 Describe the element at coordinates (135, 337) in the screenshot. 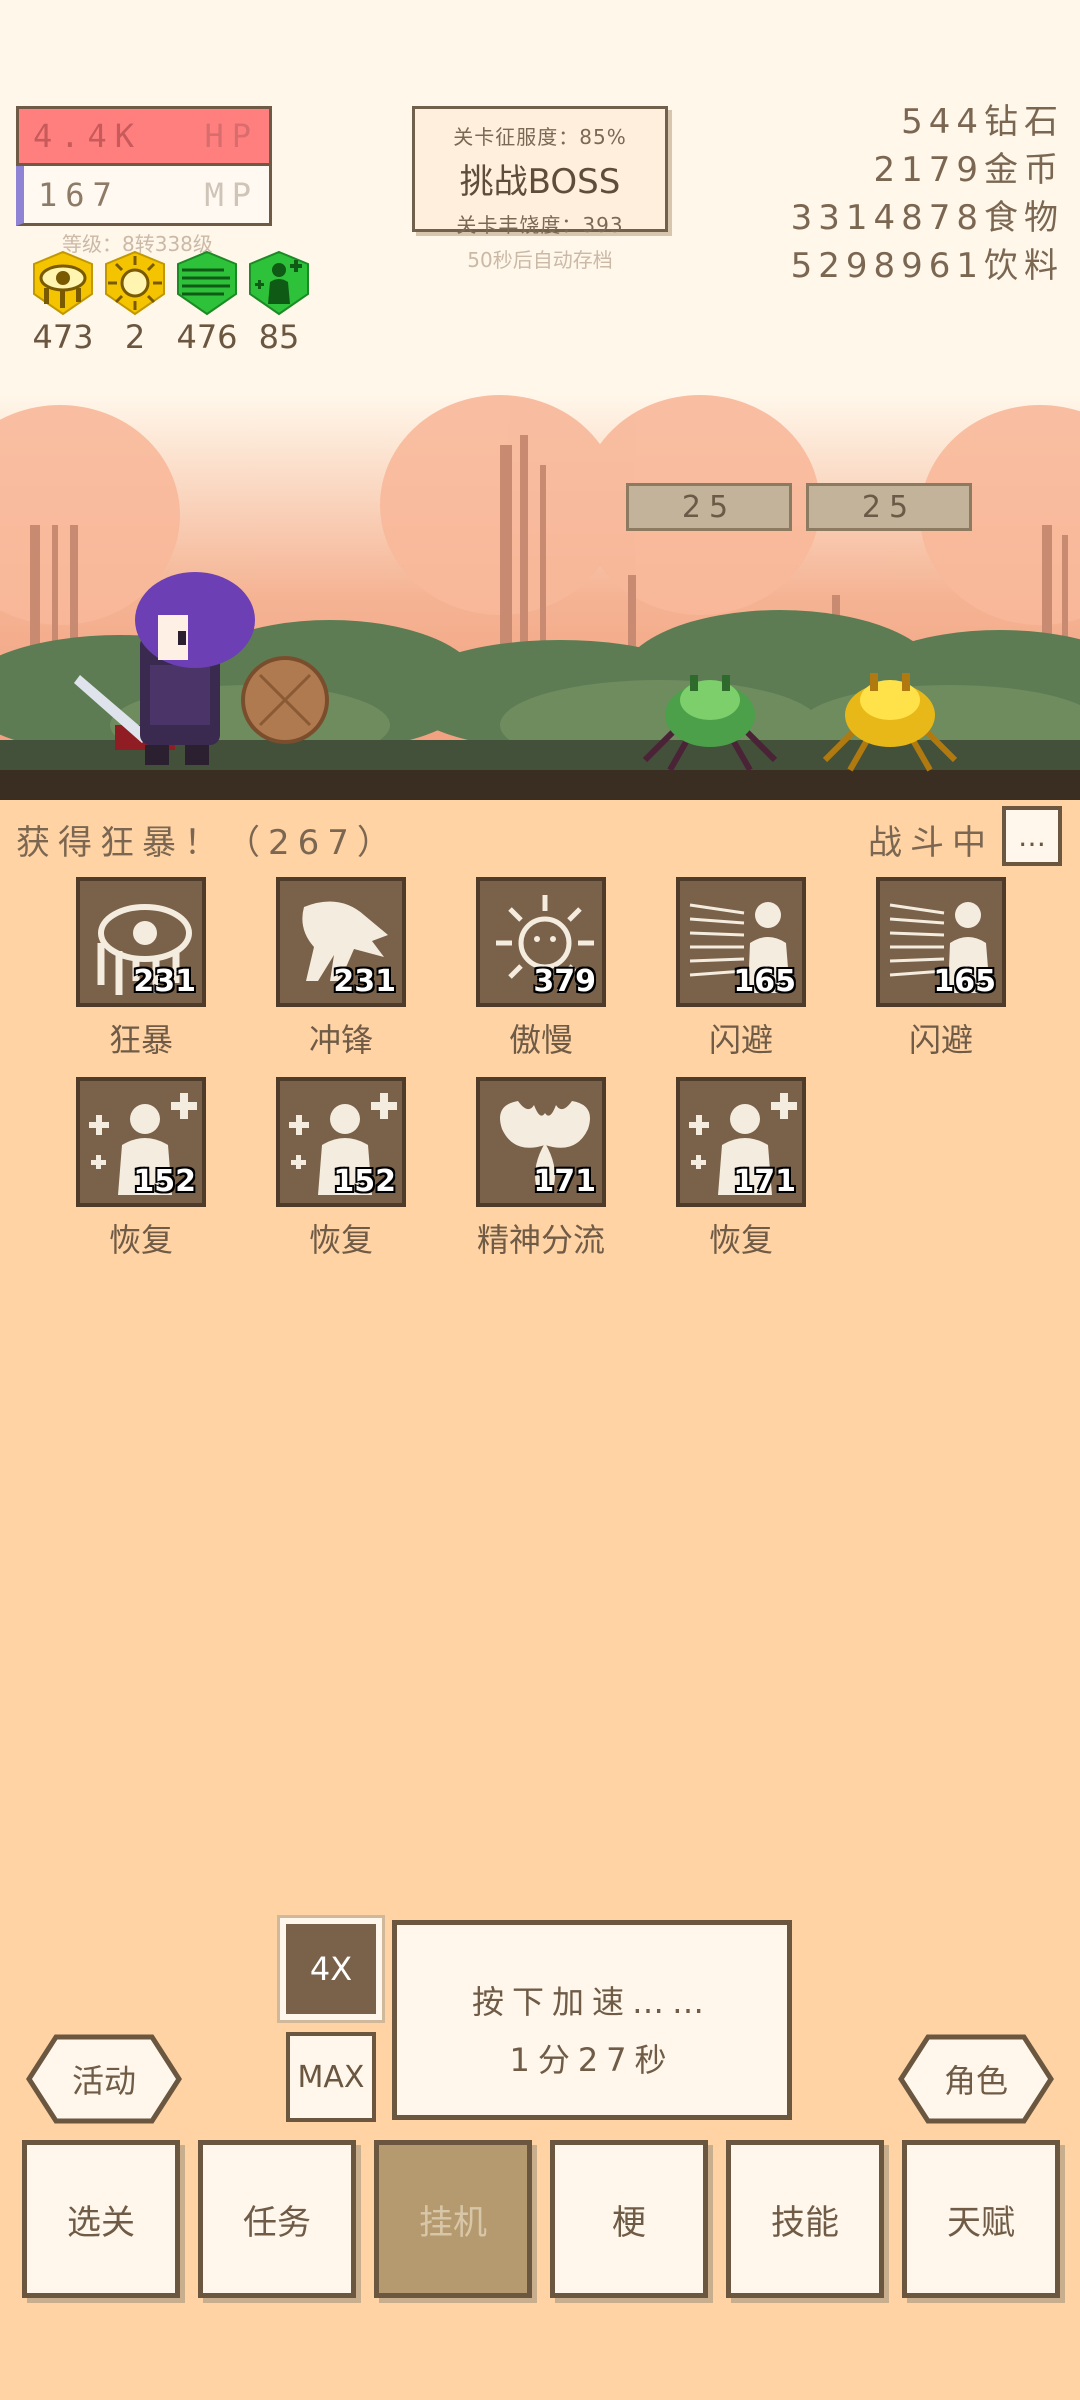

I see `buff-count: 2` at that location.